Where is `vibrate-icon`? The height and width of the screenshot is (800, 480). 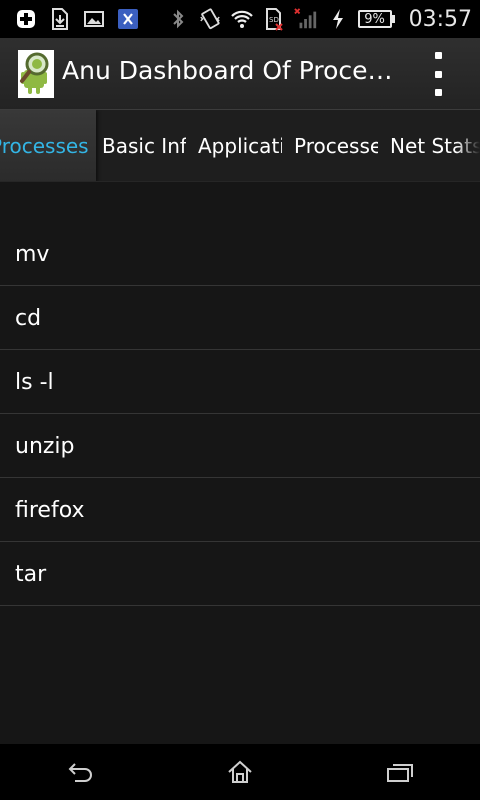
vibrate-icon is located at coordinates (210, 19).